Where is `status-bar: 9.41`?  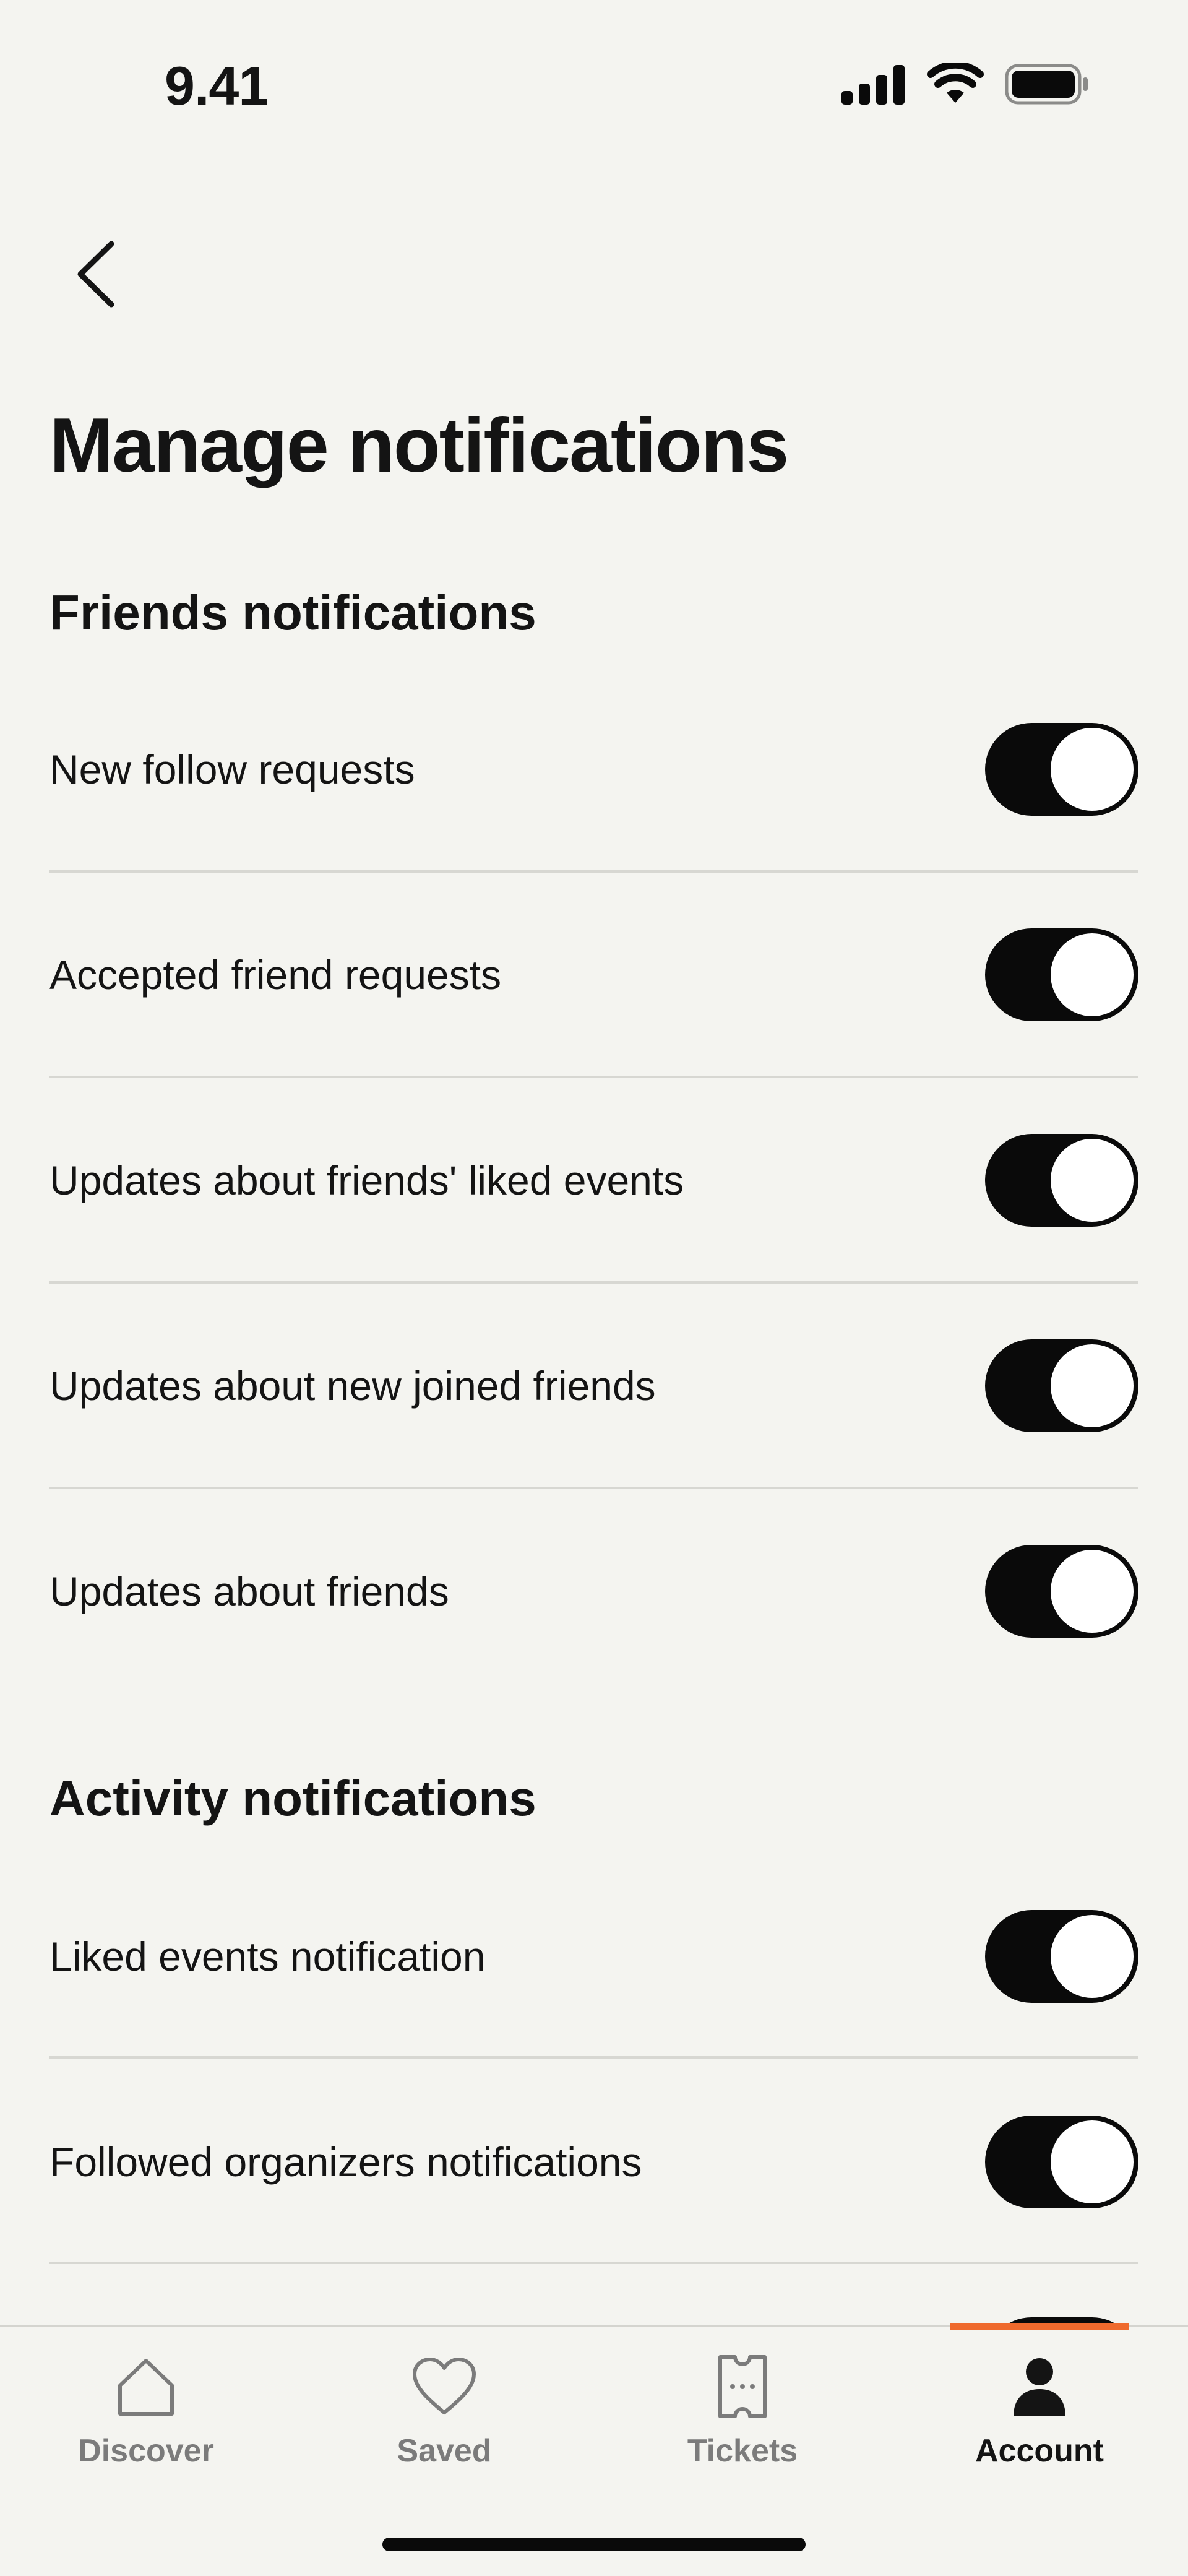 status-bar: 9.41 is located at coordinates (594, 86).